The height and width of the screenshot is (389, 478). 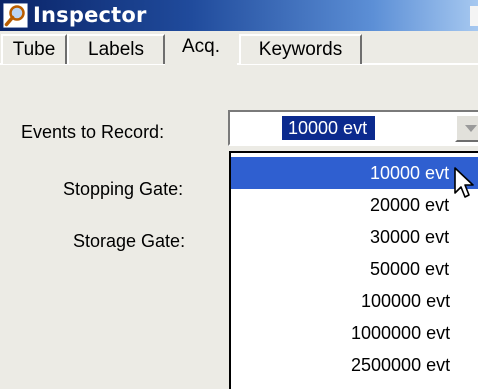 What do you see at coordinates (90, 15) in the screenshot?
I see `window-title: Inspector` at bounding box center [90, 15].